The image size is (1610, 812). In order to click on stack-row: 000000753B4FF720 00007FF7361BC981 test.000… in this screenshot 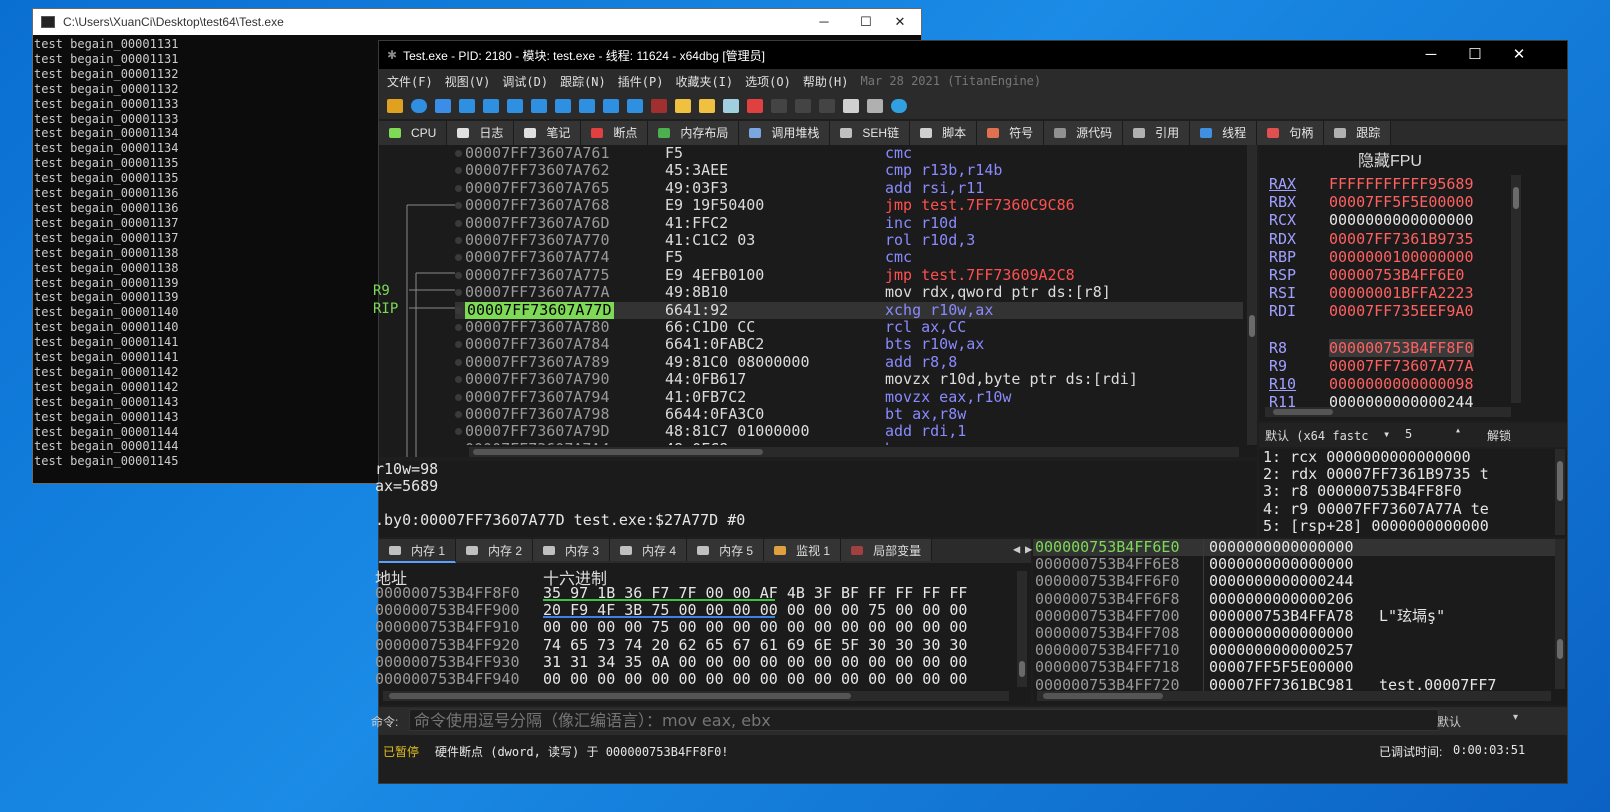, I will do `click(1294, 683)`.